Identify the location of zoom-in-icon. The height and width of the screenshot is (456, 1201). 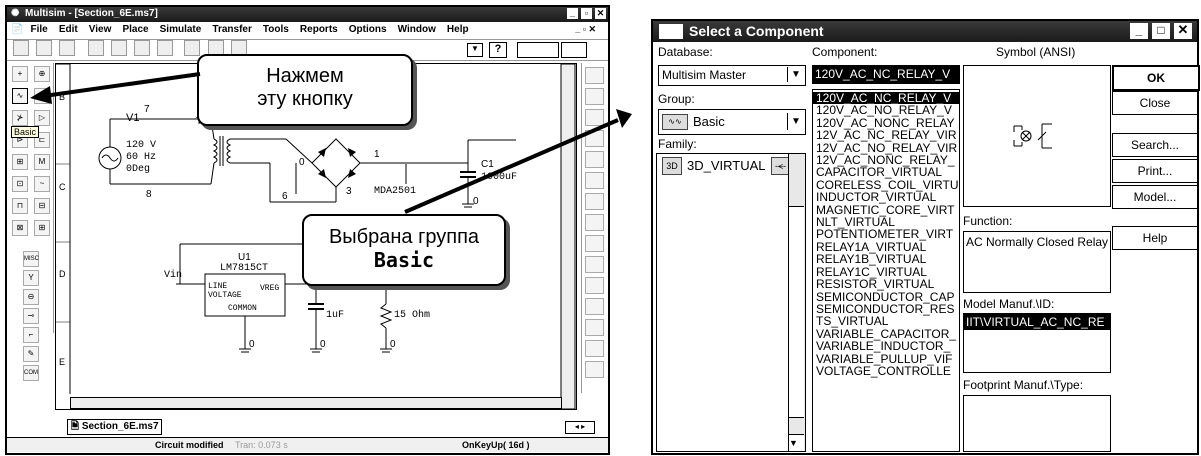
(192, 48).